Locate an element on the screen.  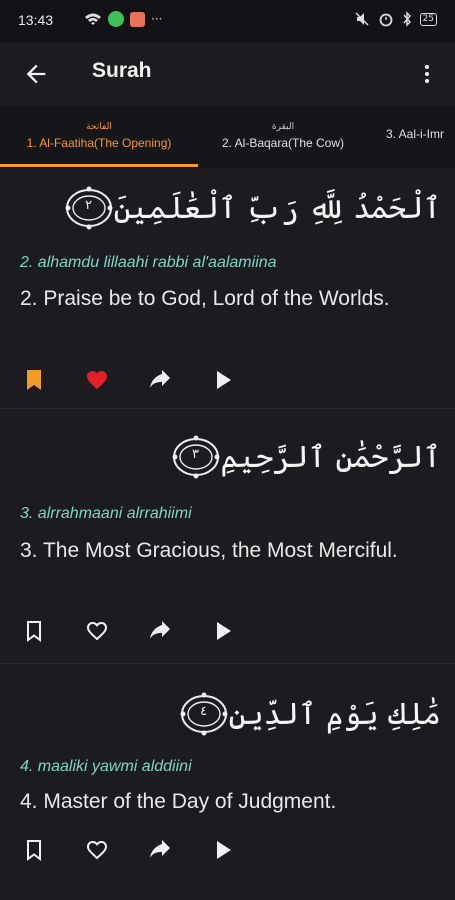
ayah-number: ٤ is located at coordinates (204, 711).